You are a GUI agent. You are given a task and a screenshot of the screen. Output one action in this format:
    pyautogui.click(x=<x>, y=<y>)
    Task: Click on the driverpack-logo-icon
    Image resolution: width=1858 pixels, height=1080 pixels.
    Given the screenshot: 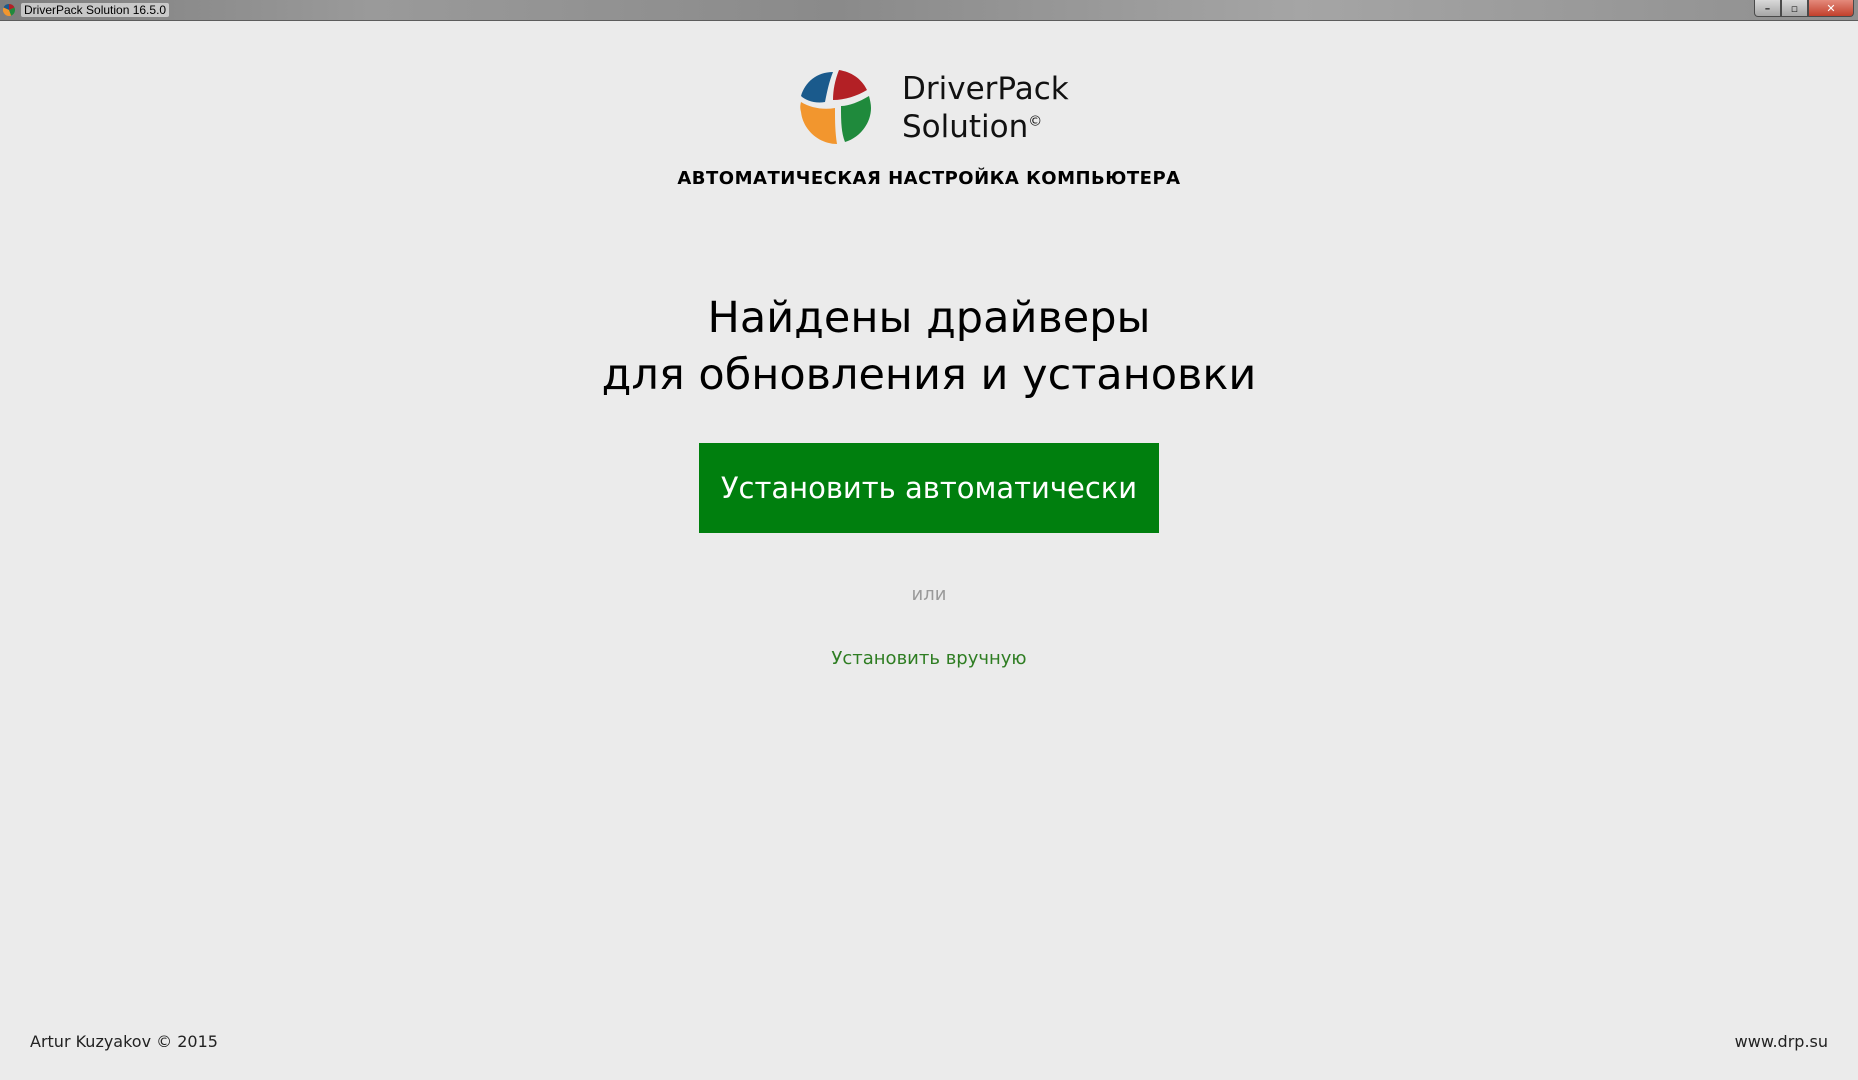 What is the action you would take?
    pyautogui.click(x=835, y=107)
    